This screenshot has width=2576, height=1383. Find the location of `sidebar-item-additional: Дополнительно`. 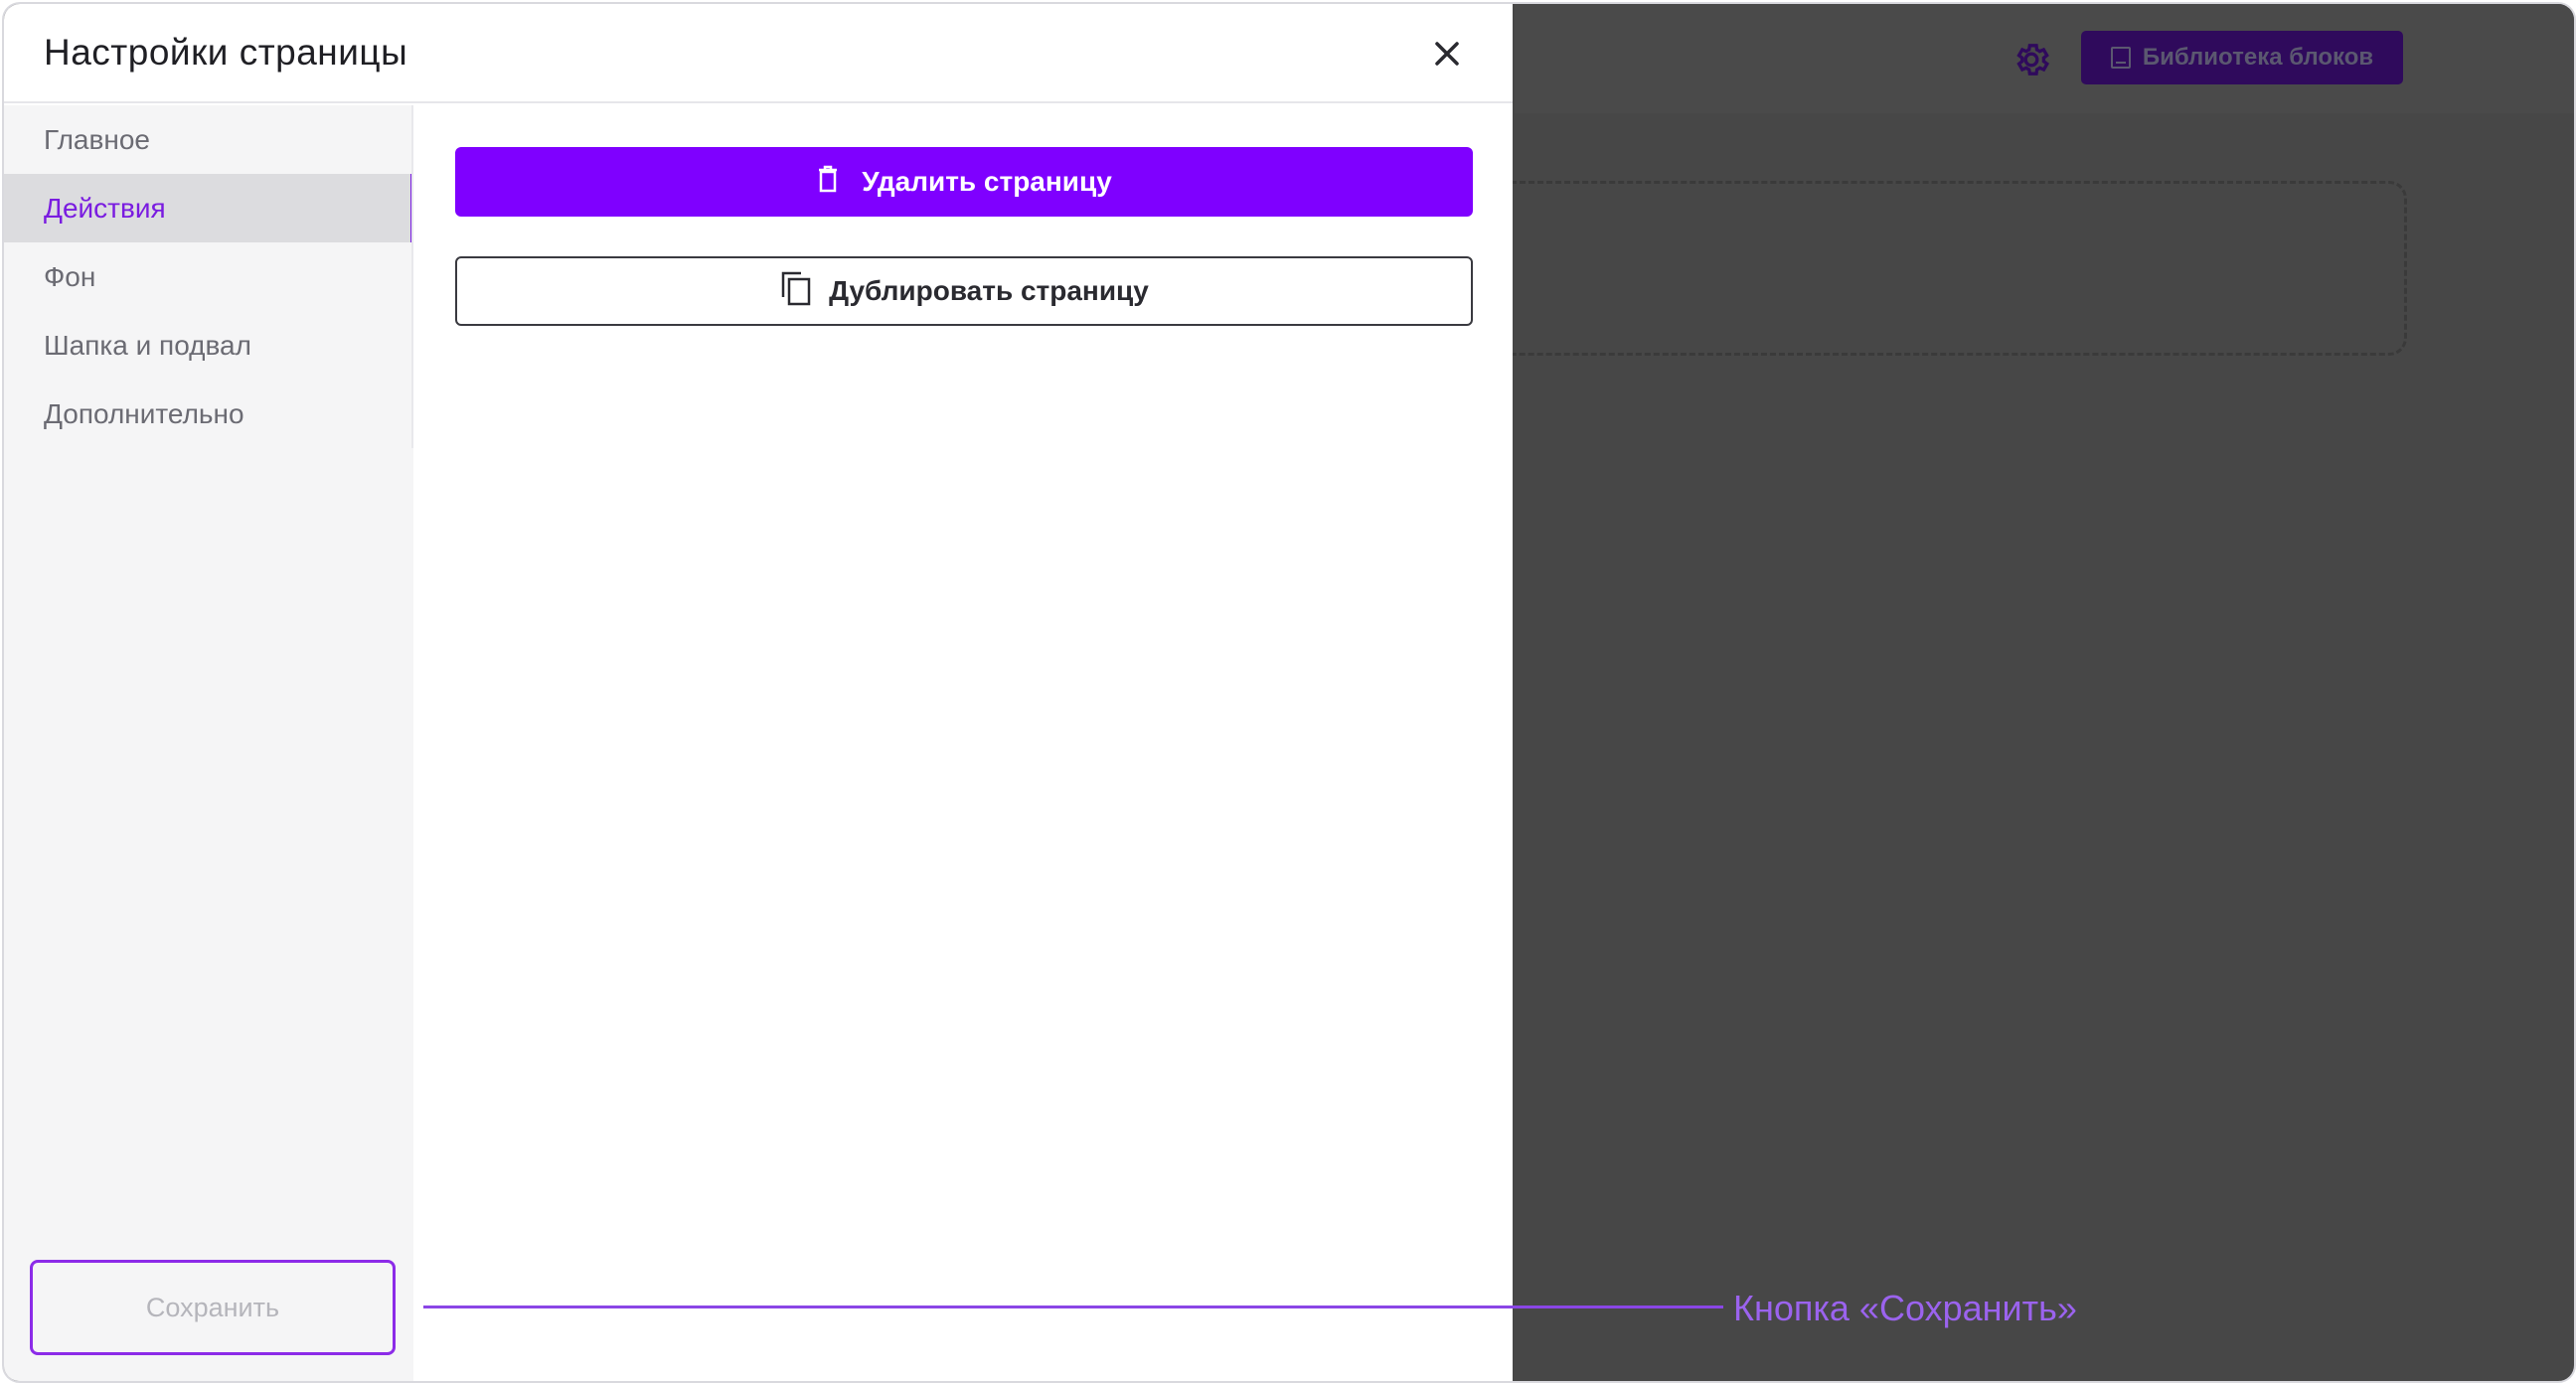

sidebar-item-additional: Дополнительно is located at coordinates (208, 414).